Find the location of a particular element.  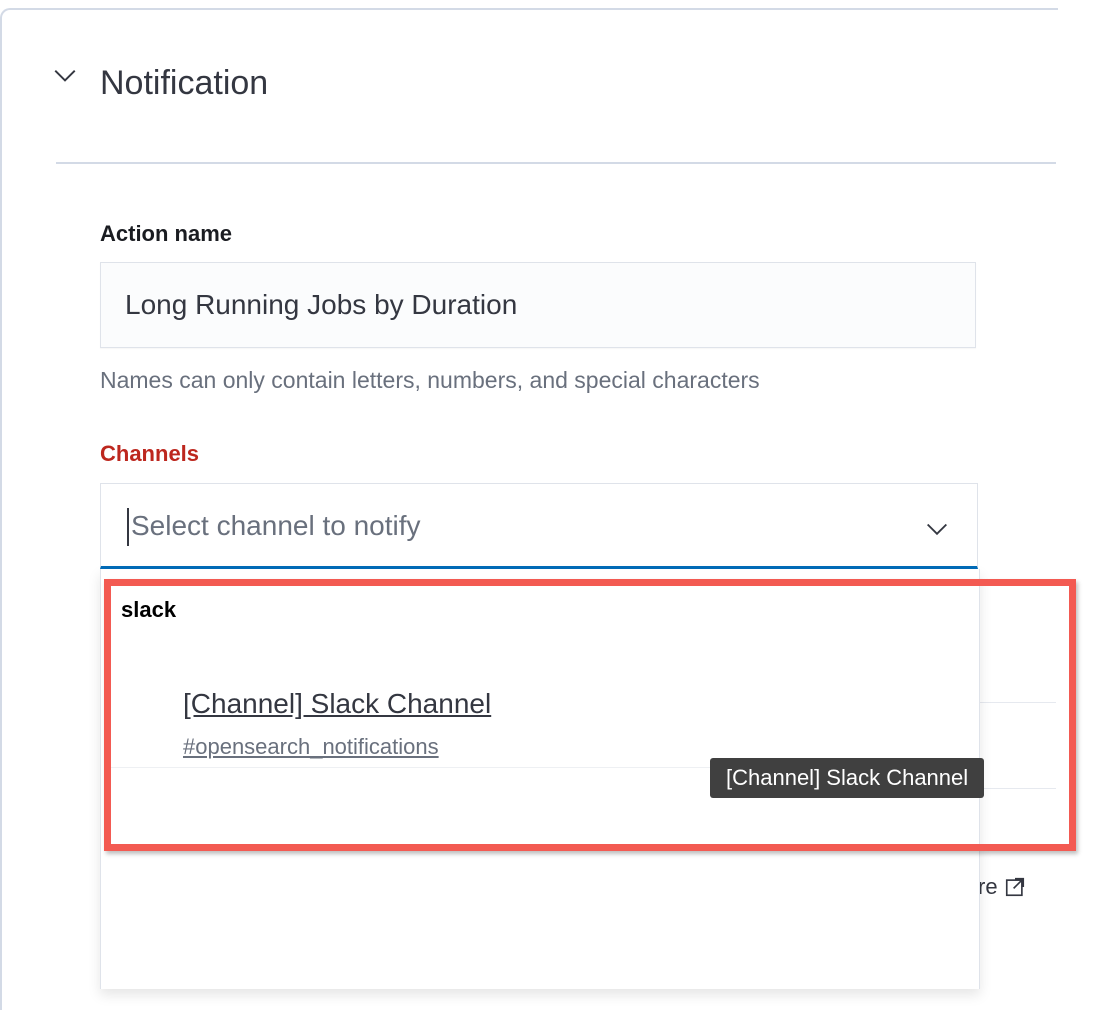

external-link-icon is located at coordinates (1014, 887).